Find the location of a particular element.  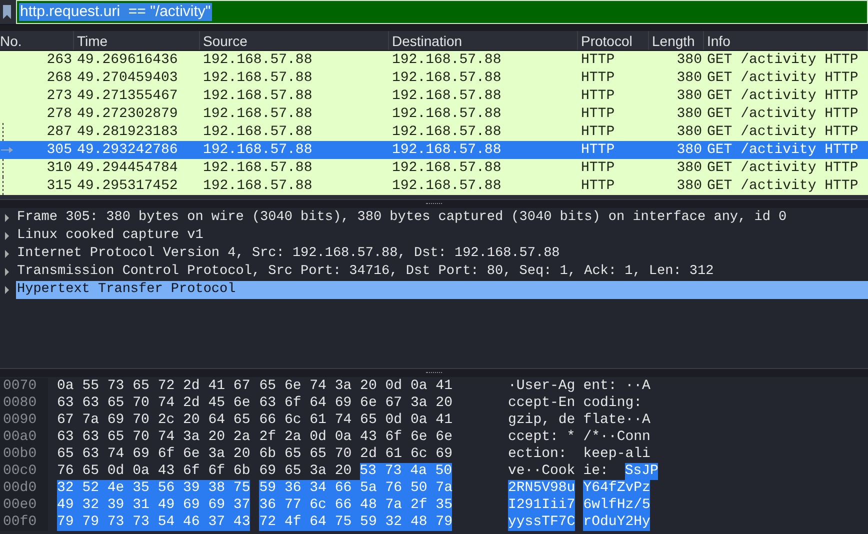

hex-bytes: 0a 55 73 65 72 2d 41 67 is located at coordinates (153, 386).